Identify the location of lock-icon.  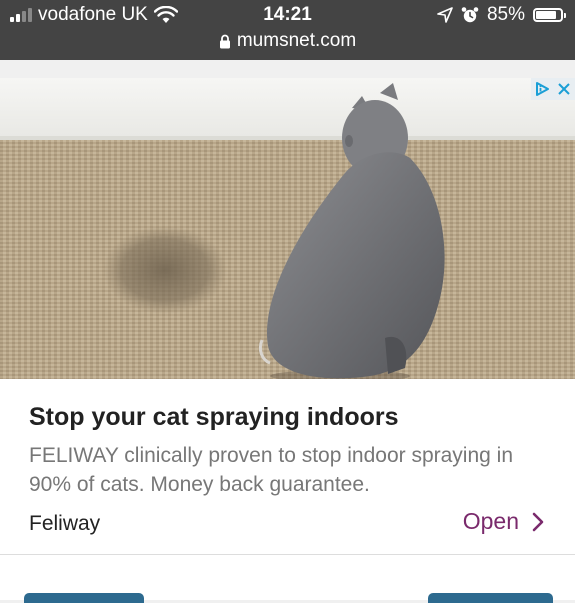
(224, 41).